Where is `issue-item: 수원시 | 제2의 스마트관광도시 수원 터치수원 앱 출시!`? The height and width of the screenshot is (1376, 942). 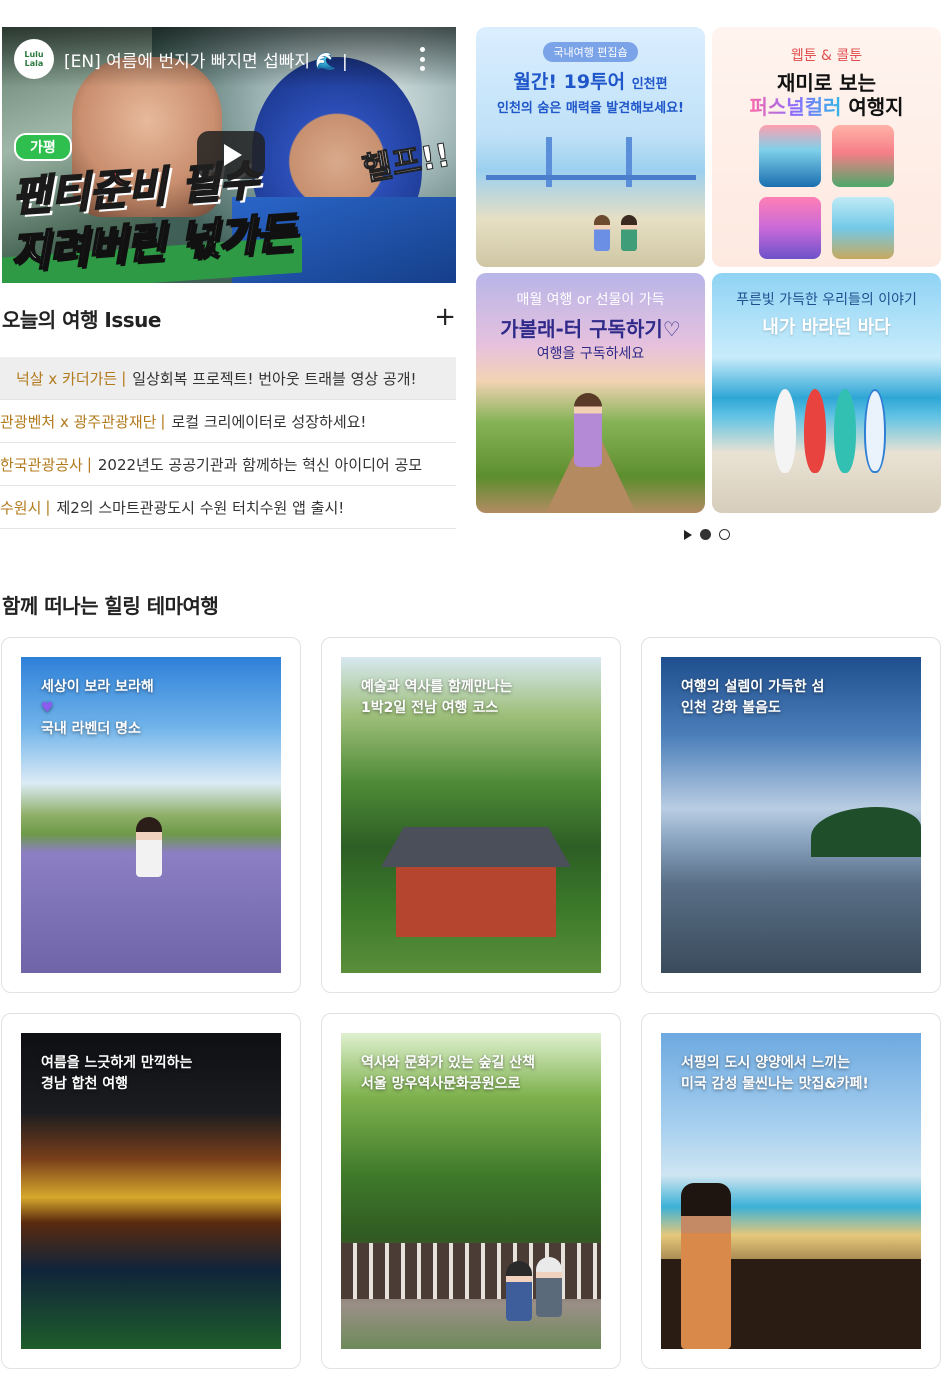
issue-item: 수원시 | 제2의 스마트관광도시 수원 터치수원 앱 출시! is located at coordinates (228, 507).